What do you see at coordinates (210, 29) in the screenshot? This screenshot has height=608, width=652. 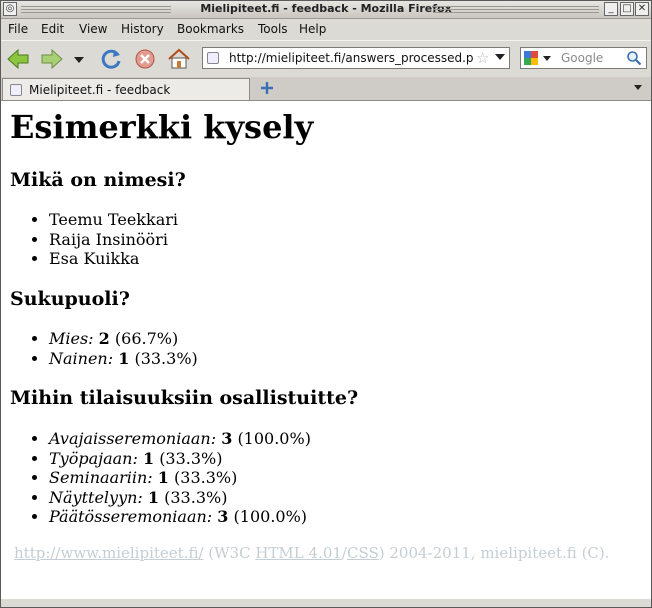 I see `menu-bookmarks: Bookmarks` at bounding box center [210, 29].